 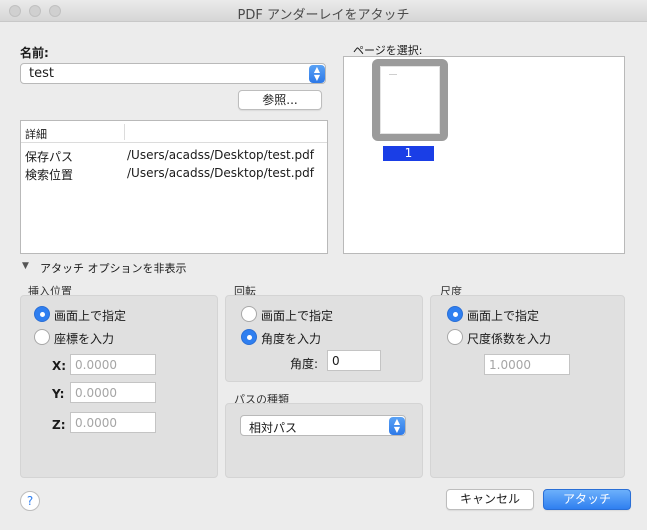 What do you see at coordinates (30, 501) in the screenshot?
I see `help-button: ?` at bounding box center [30, 501].